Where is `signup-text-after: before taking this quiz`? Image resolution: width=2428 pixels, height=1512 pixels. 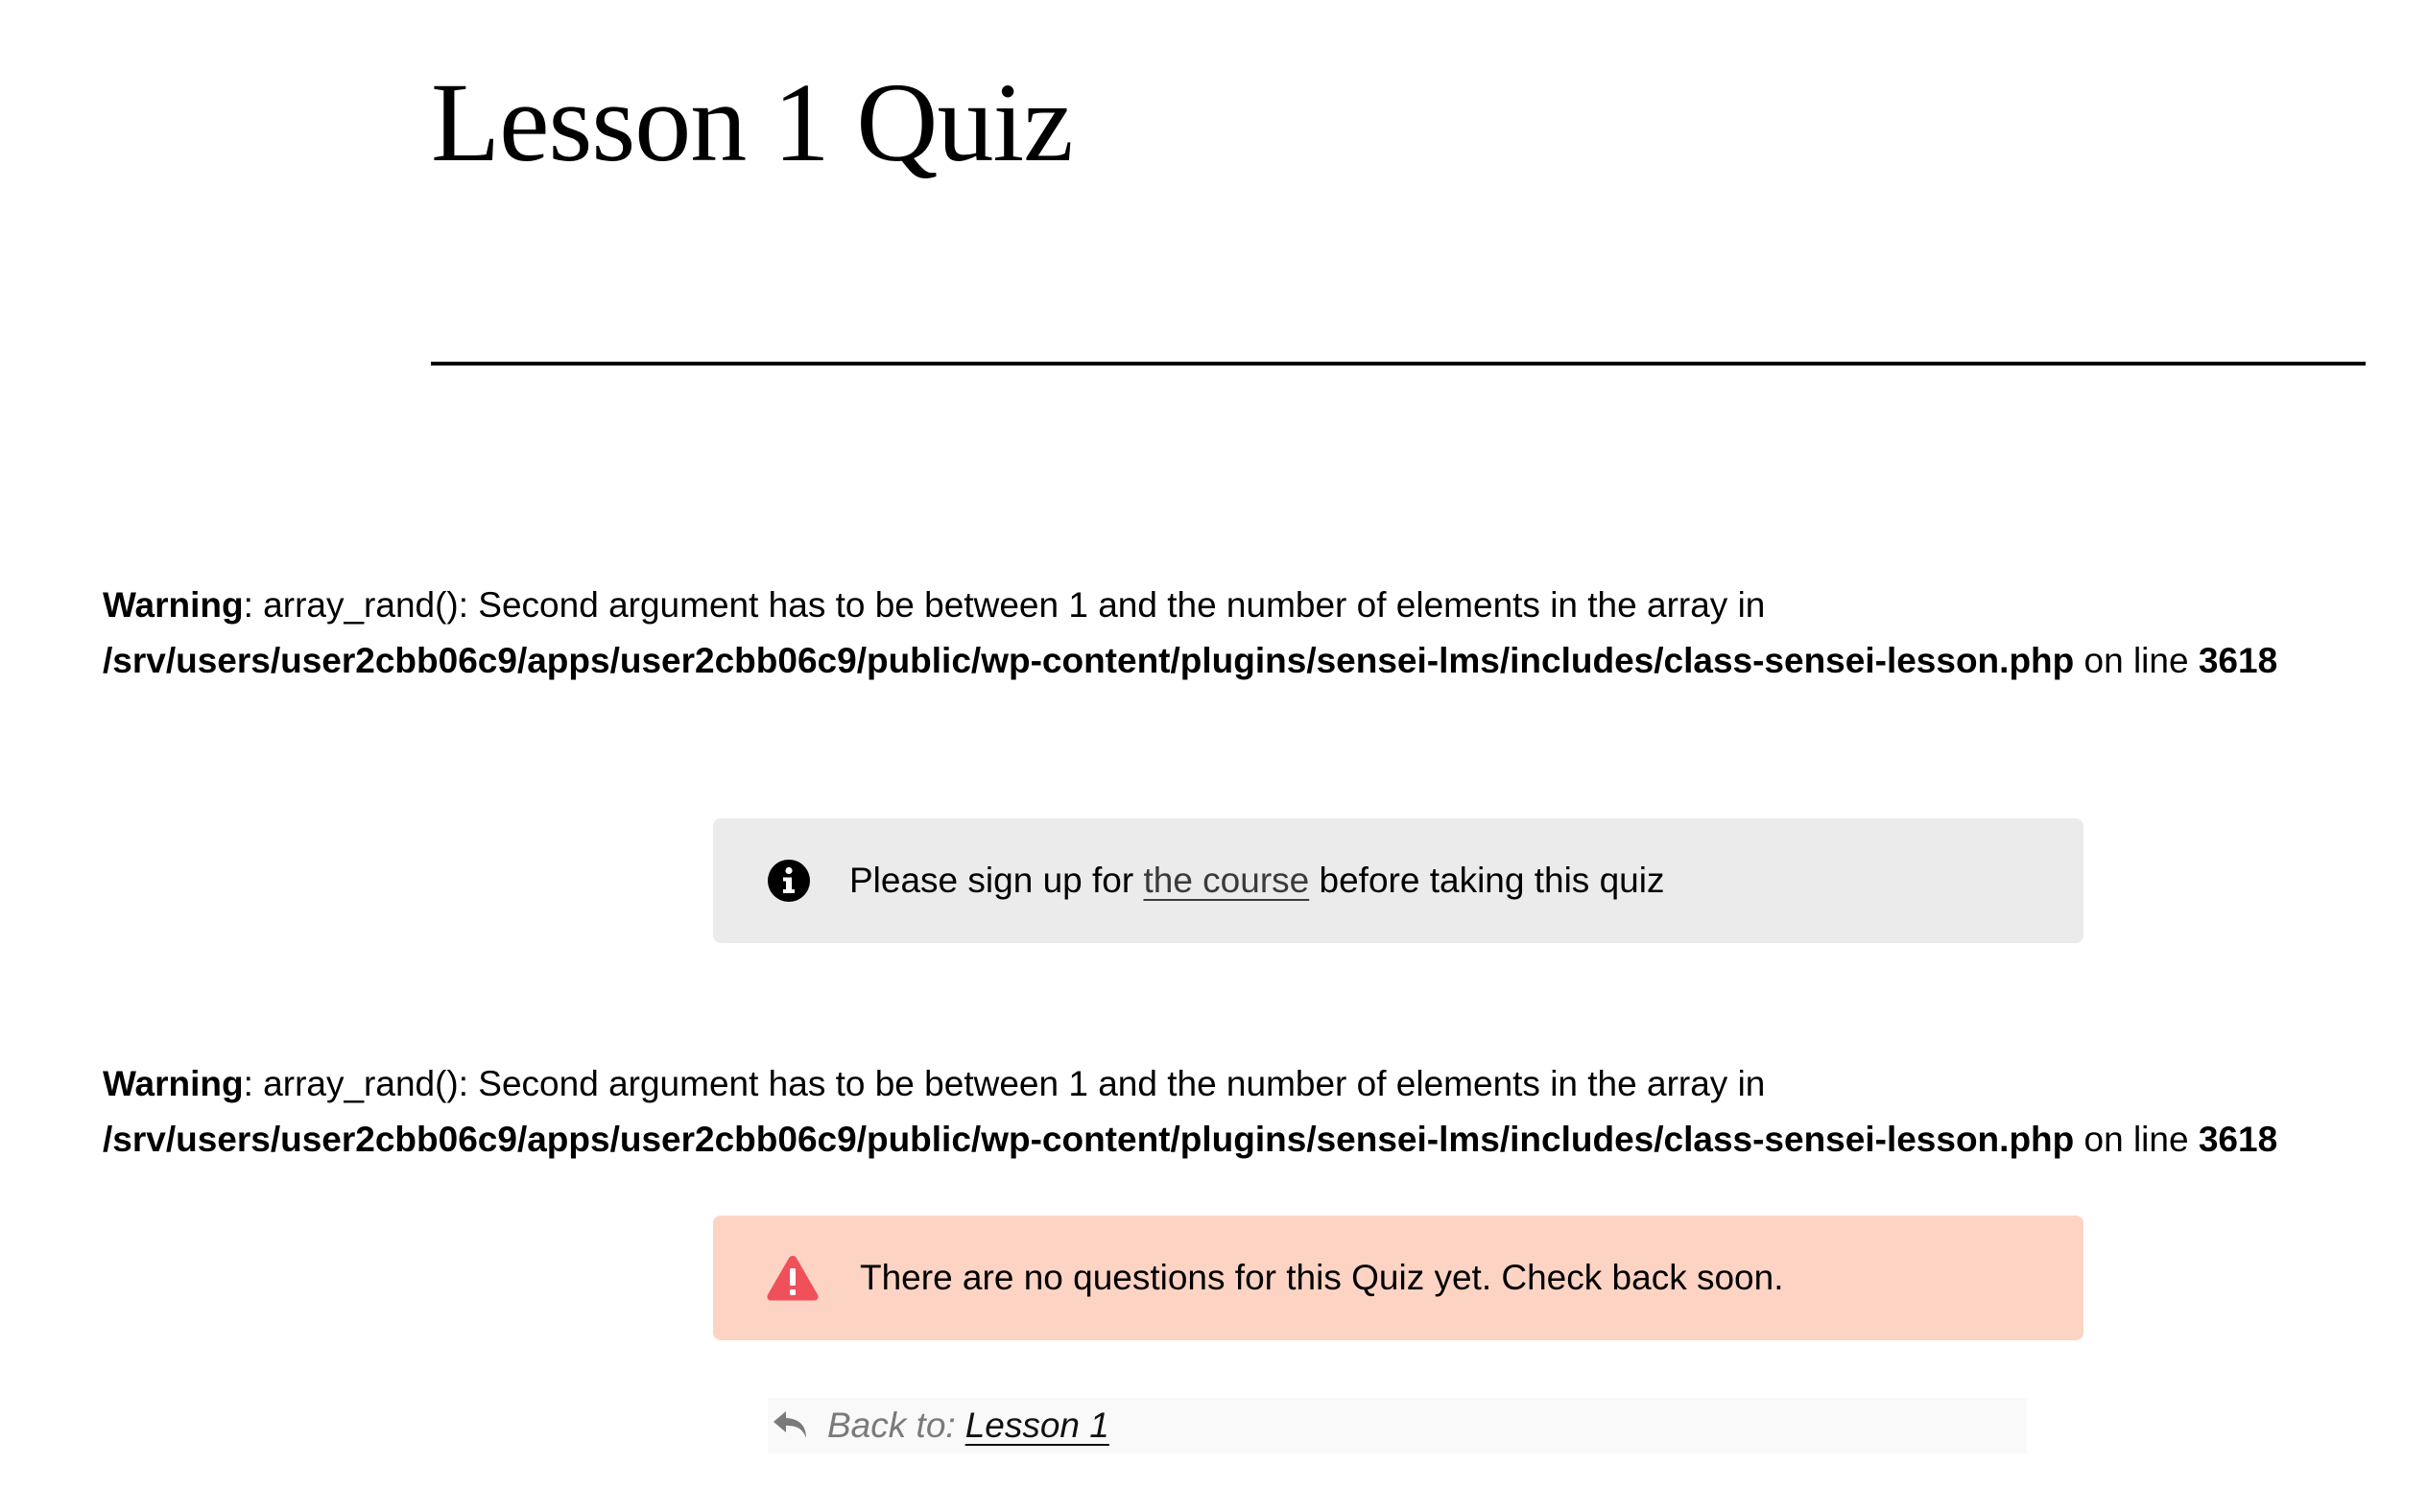 signup-text-after: before taking this quiz is located at coordinates (1487, 880).